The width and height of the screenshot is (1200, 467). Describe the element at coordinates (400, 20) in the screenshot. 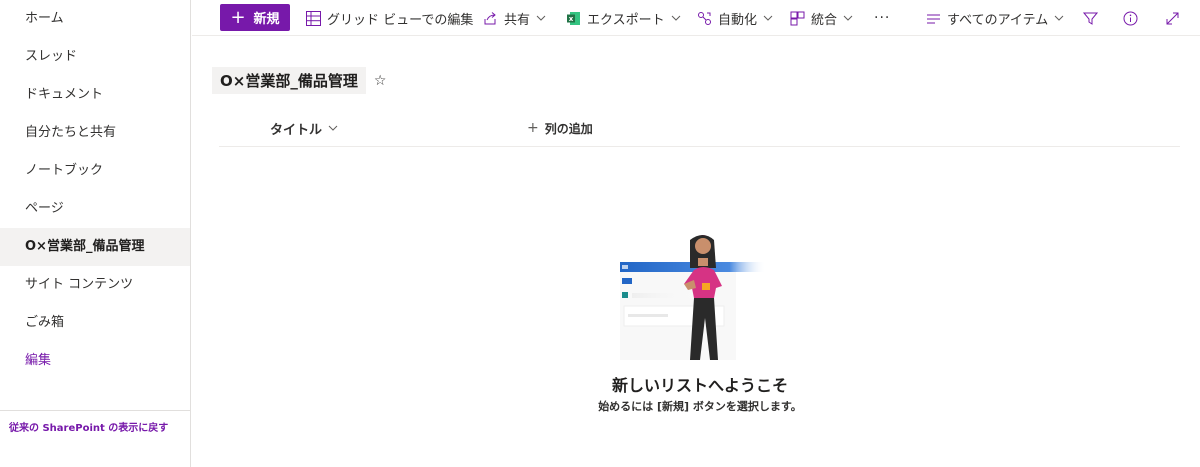

I see `grid-view-edit-label: グリッド ビューでの編集` at that location.